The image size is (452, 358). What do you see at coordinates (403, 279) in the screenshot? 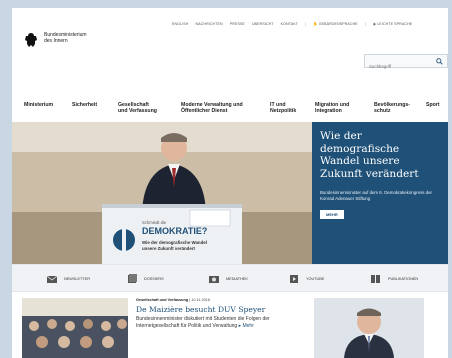
I see `shortcut-label: PUBLIKATIONEN` at bounding box center [403, 279].